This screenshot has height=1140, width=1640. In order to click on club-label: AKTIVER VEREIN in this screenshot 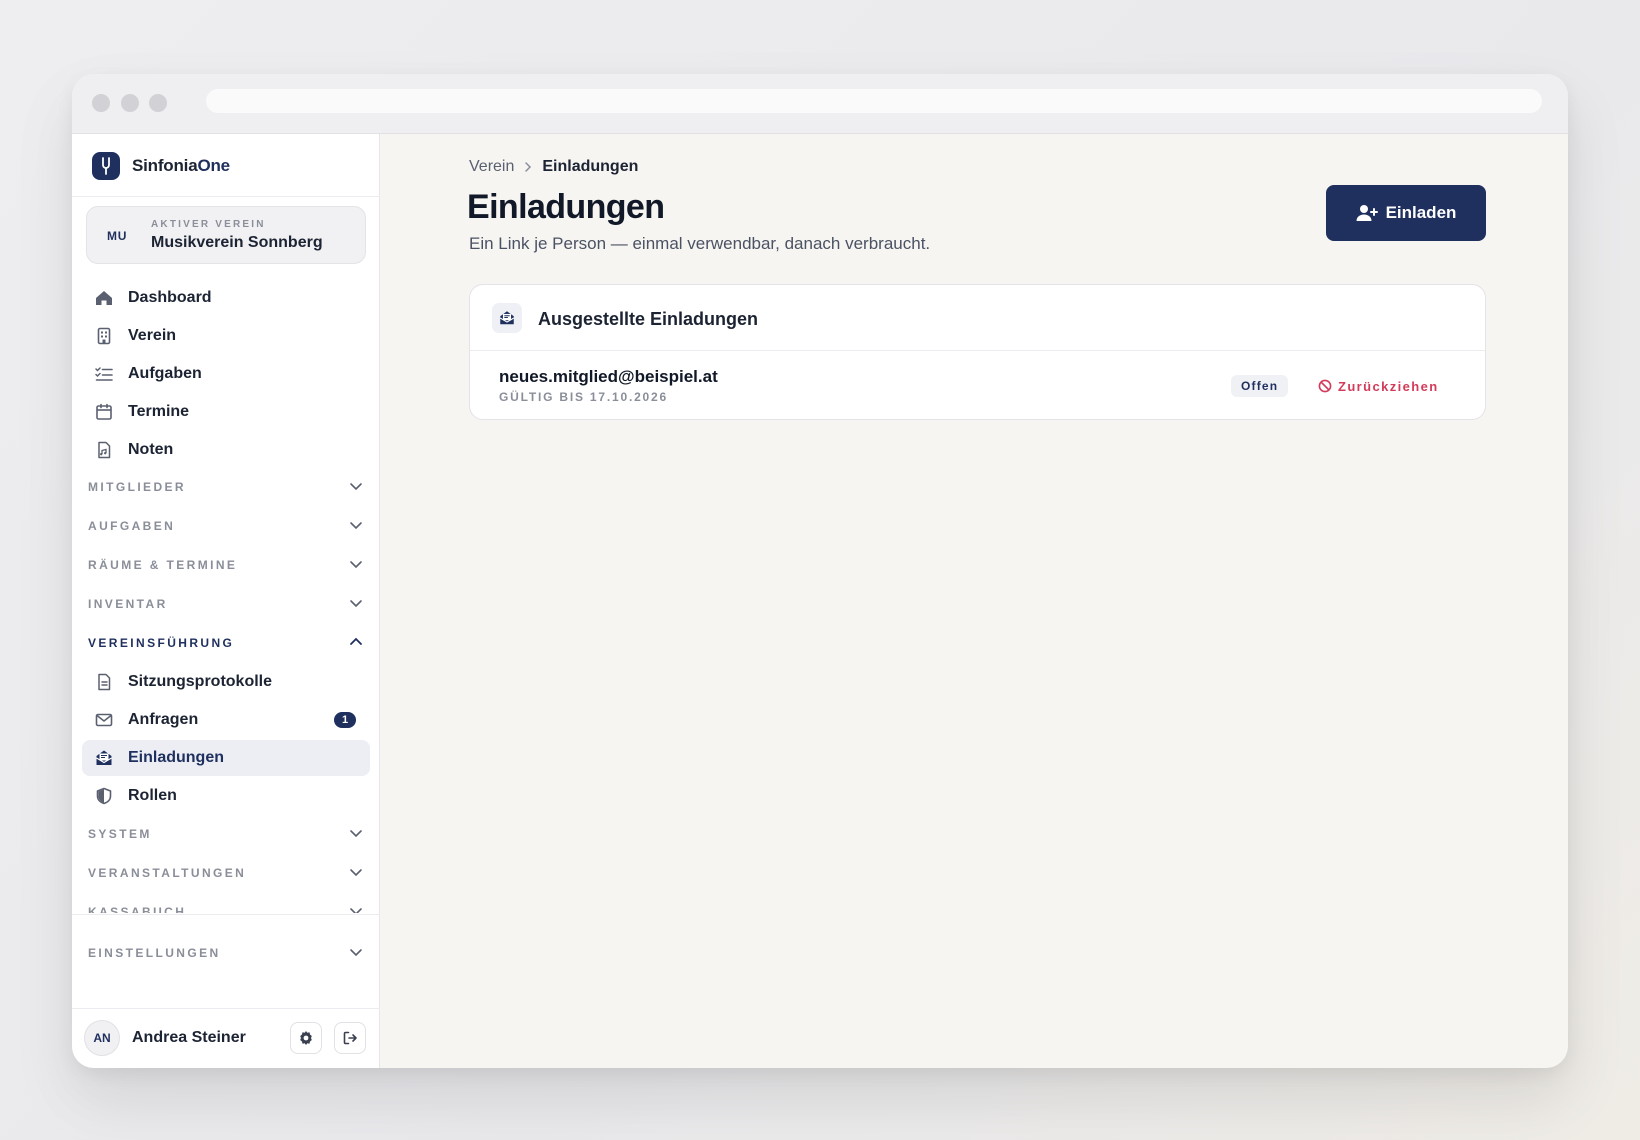, I will do `click(208, 224)`.